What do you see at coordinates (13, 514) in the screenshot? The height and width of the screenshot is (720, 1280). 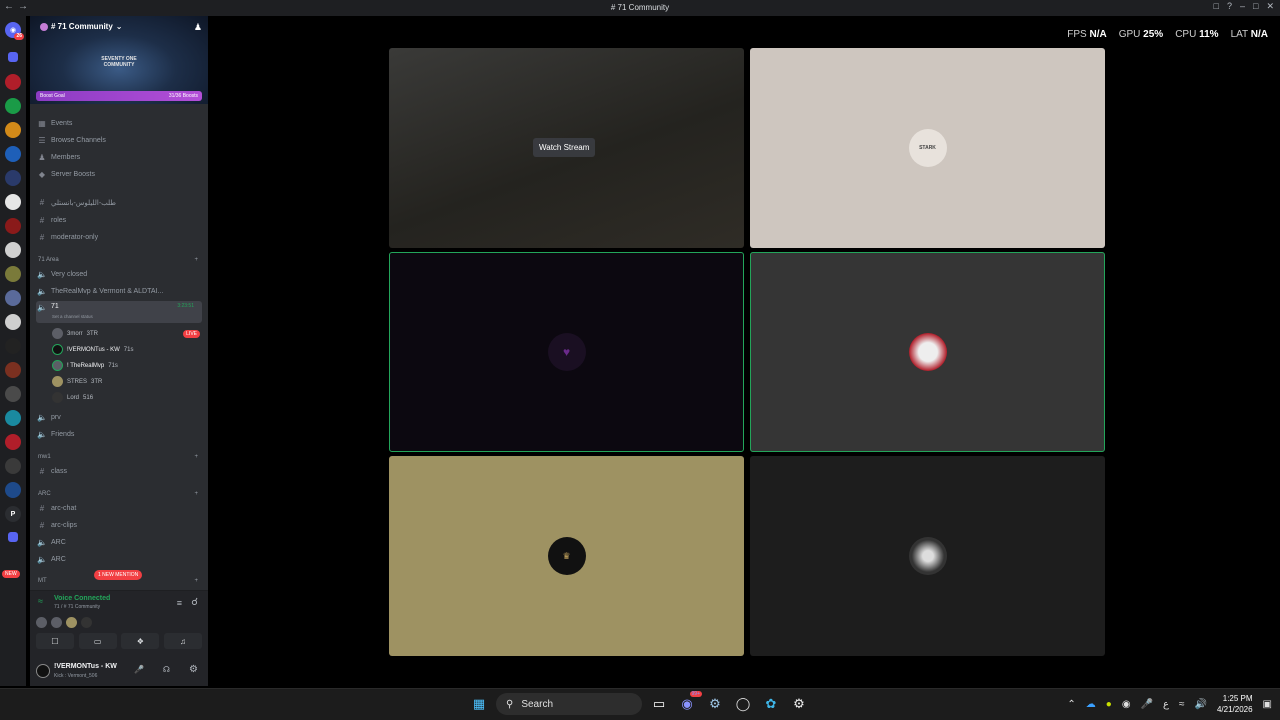 I see `server-icon: P` at bounding box center [13, 514].